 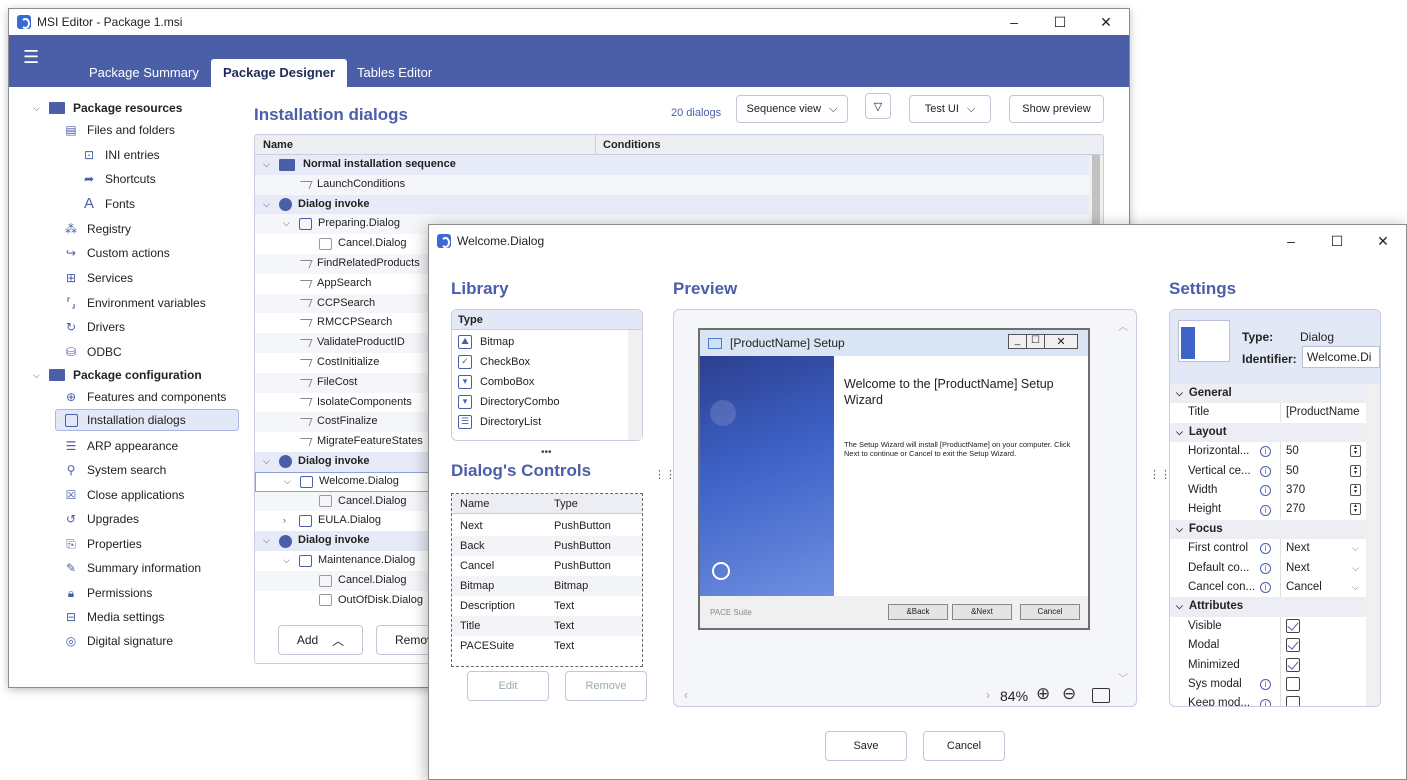 I want to click on table-row: ⌵ Dialog invoke, so click(x=672, y=204).